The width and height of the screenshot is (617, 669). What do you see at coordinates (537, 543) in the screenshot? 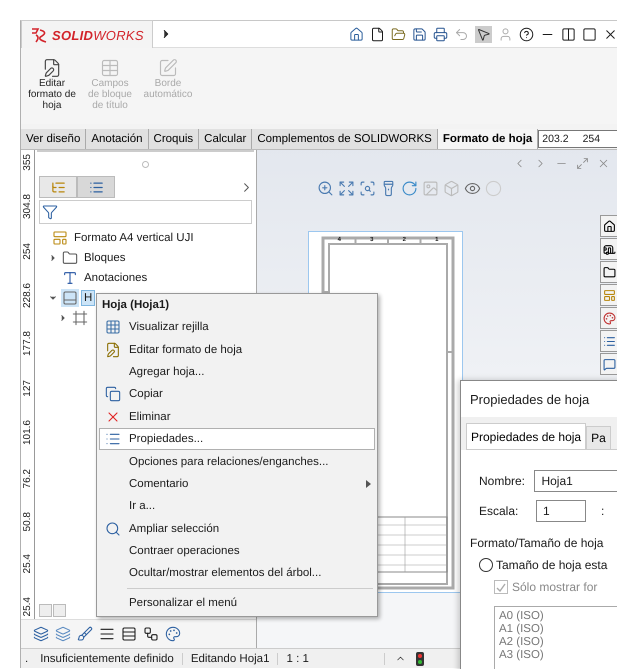
I see `group-label: Formato/Tamaño de hoja` at bounding box center [537, 543].